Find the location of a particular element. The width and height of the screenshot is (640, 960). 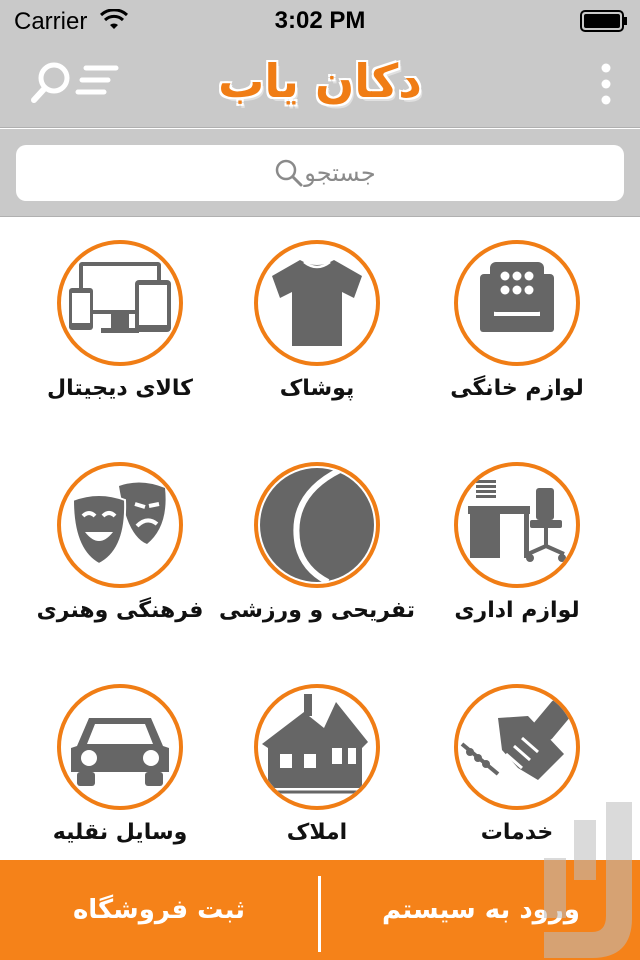

handshake-icon is located at coordinates (516, 740).